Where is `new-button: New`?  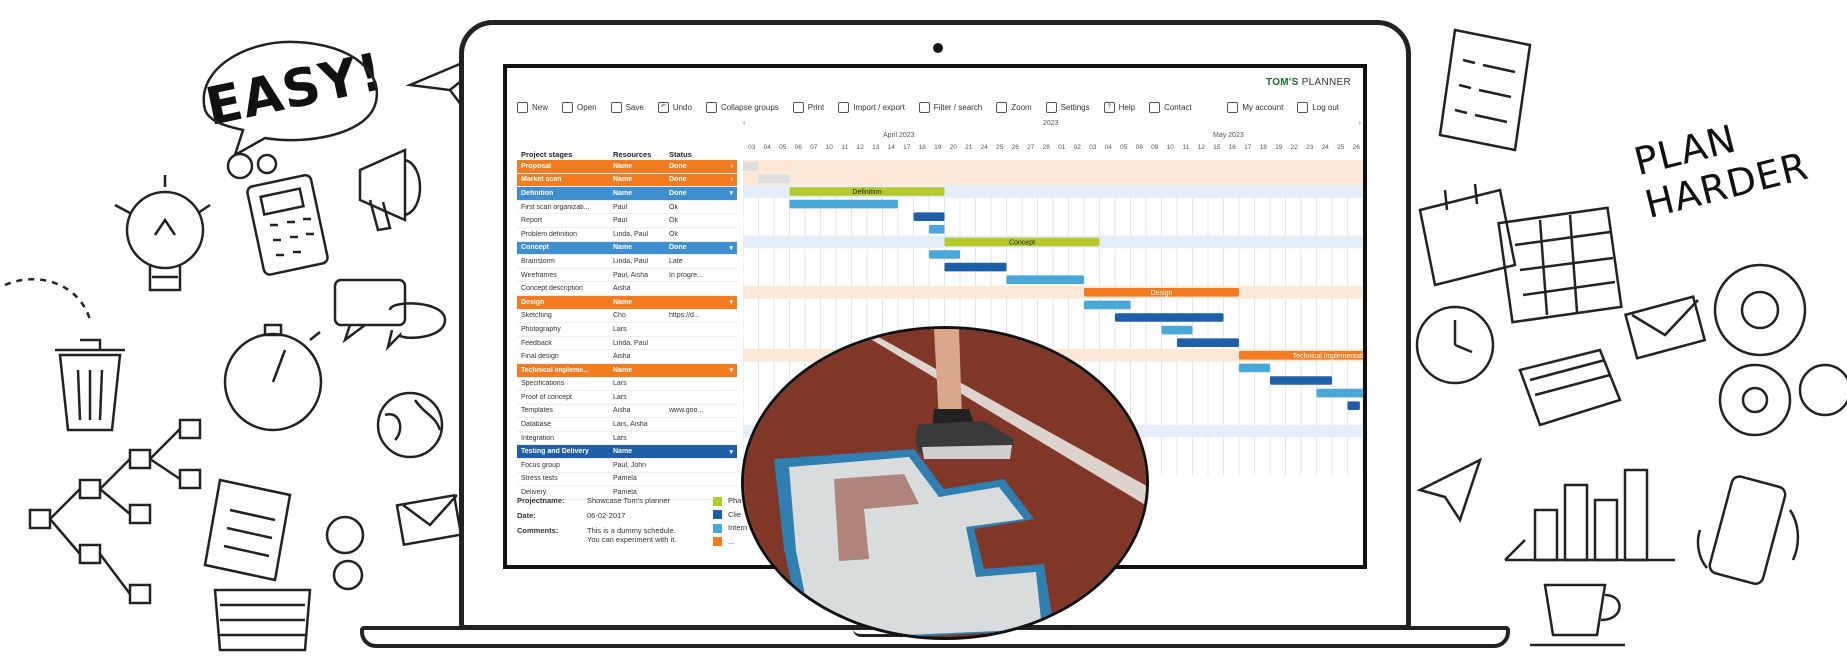
new-button: New is located at coordinates (532, 107).